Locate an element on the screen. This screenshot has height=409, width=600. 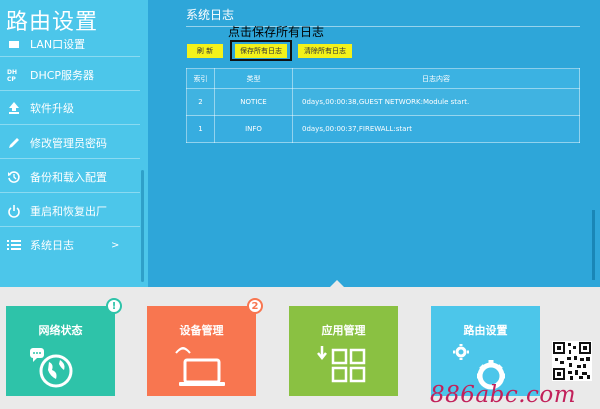
cell-index: 2 is located at coordinates (200, 102).